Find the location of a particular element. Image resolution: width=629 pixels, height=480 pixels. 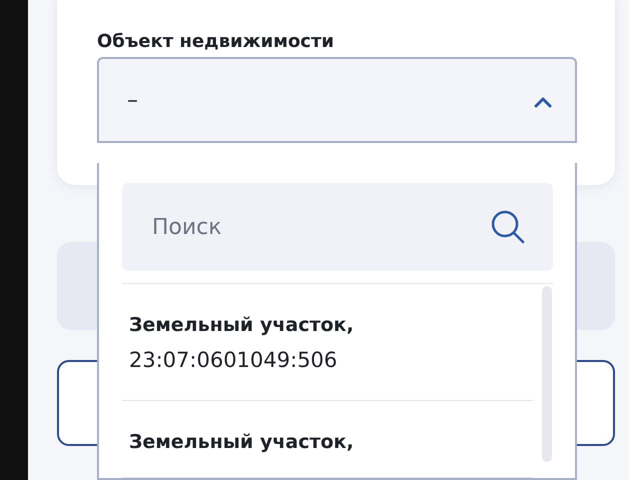

cadastral-number: 23:07:0601049:506 is located at coordinates (233, 360).